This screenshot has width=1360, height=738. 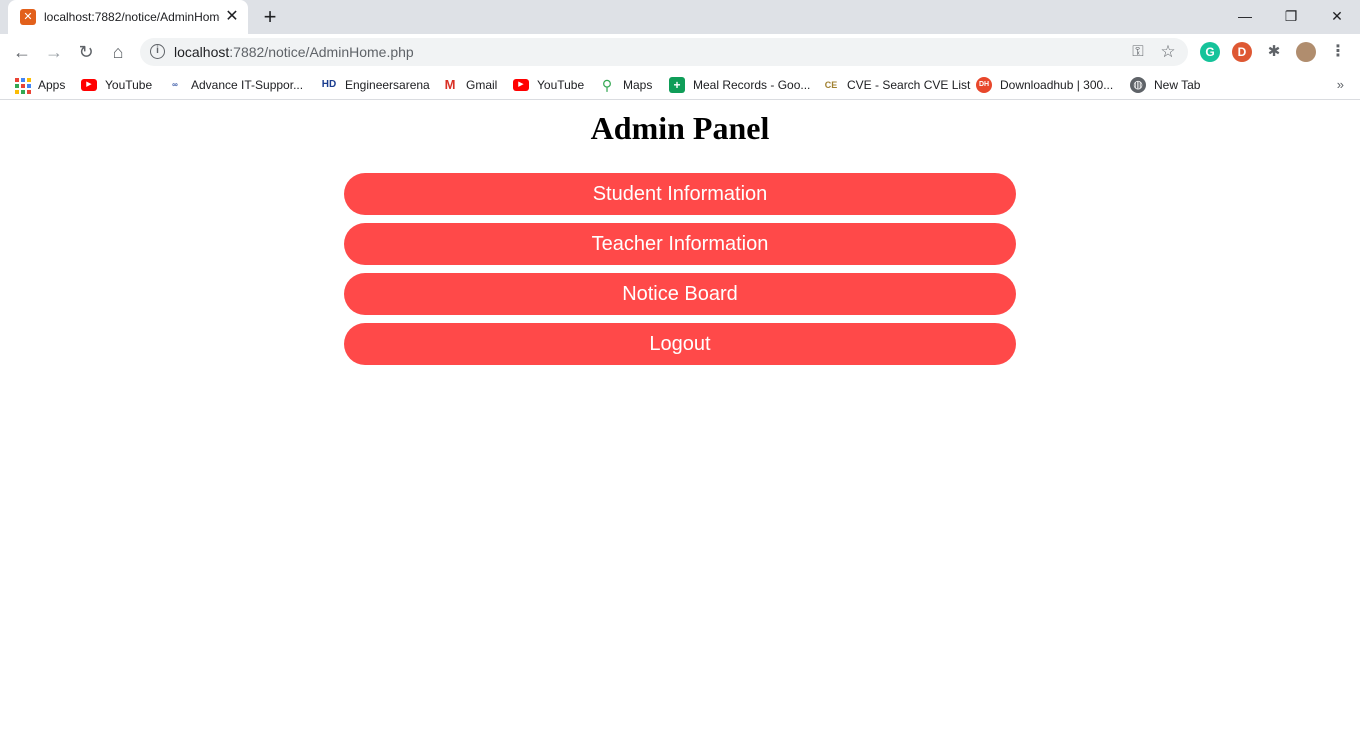 I want to click on restore-button: ❐, so click(x=1291, y=16).